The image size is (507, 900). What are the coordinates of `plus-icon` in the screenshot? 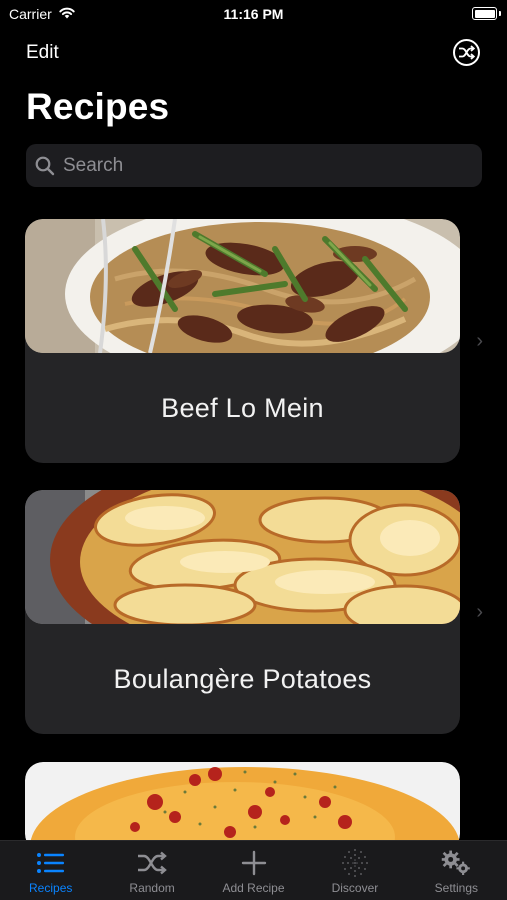 It's located at (254, 863).